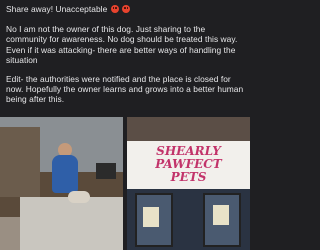 The height and width of the screenshot is (250, 320). Describe the element at coordinates (188, 129) in the screenshot. I see `storefront-top` at that location.